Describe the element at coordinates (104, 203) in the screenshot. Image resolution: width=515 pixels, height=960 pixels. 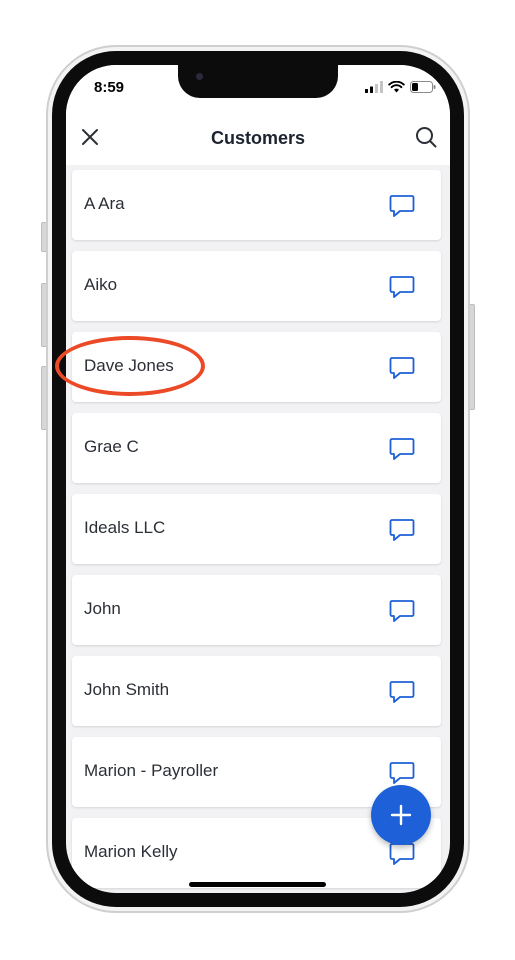
I see `customer-name: A Ara` at that location.